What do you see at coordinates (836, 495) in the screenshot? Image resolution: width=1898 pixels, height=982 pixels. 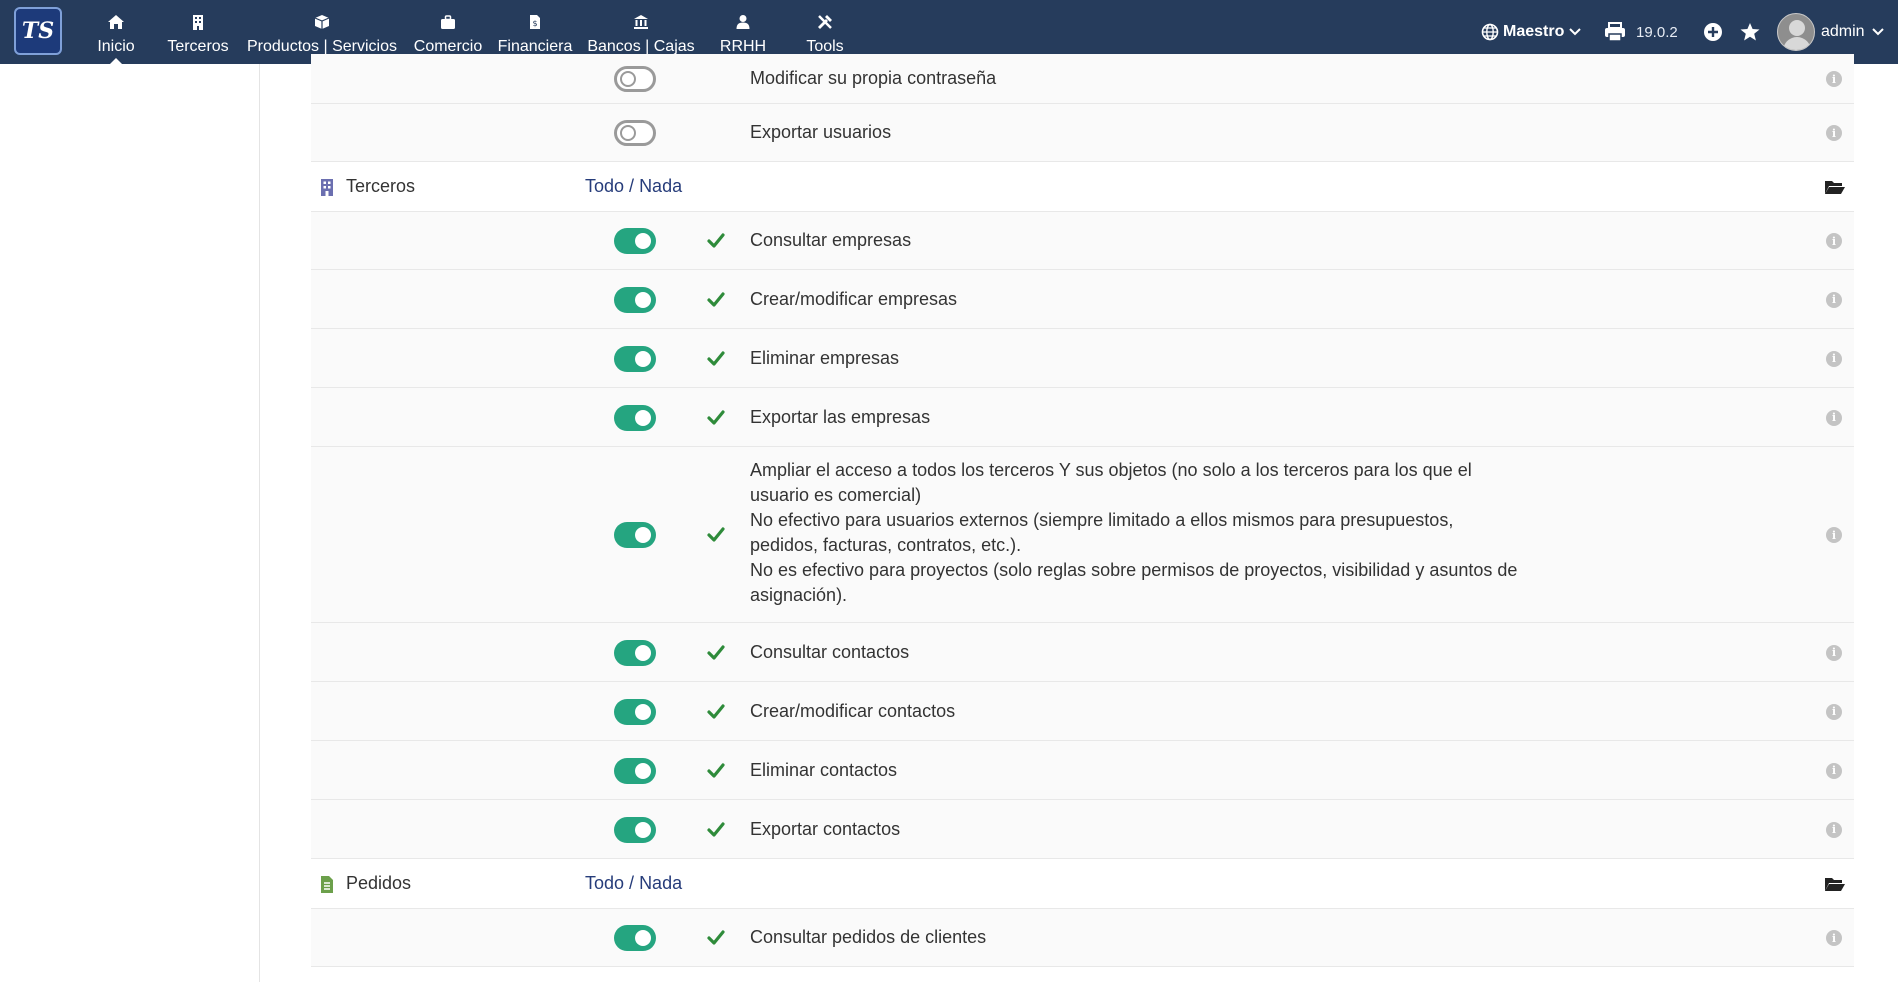 I see `permission-label-line: usuario es comercial)` at bounding box center [836, 495].